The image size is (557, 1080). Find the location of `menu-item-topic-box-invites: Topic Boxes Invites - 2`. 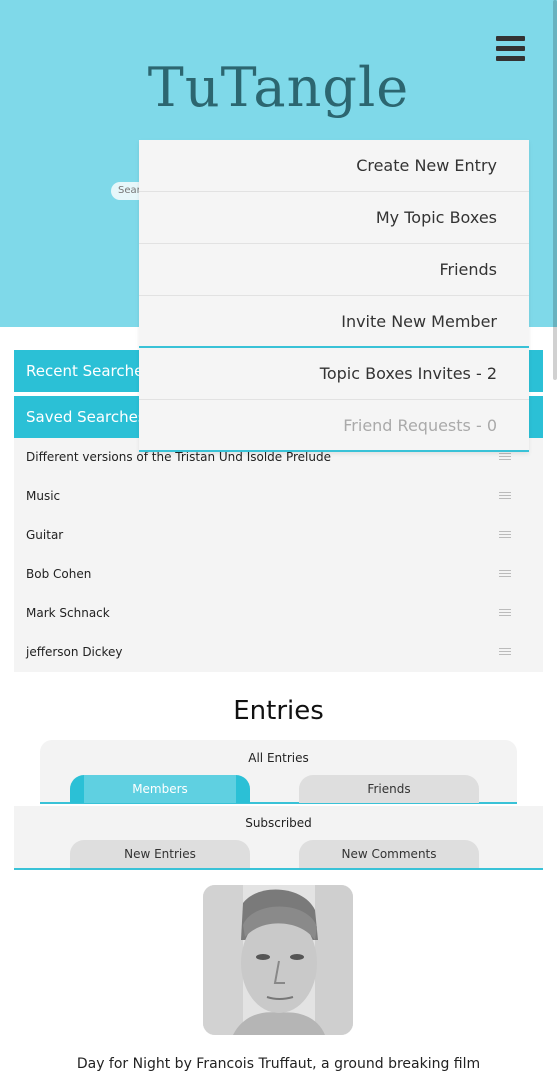

menu-item-topic-box-invites: Topic Boxes Invites - 2 is located at coordinates (334, 374).